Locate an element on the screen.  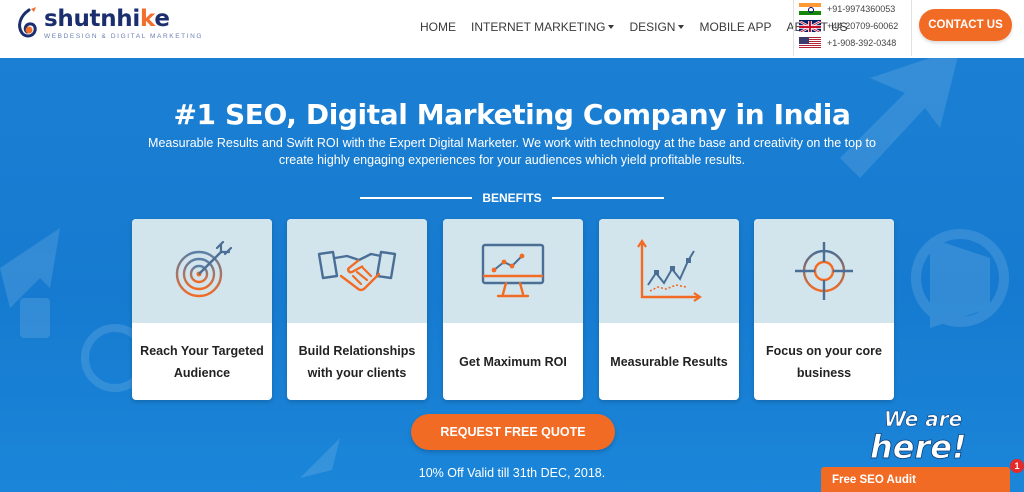
nav-design: DESIGN is located at coordinates (657, 27).